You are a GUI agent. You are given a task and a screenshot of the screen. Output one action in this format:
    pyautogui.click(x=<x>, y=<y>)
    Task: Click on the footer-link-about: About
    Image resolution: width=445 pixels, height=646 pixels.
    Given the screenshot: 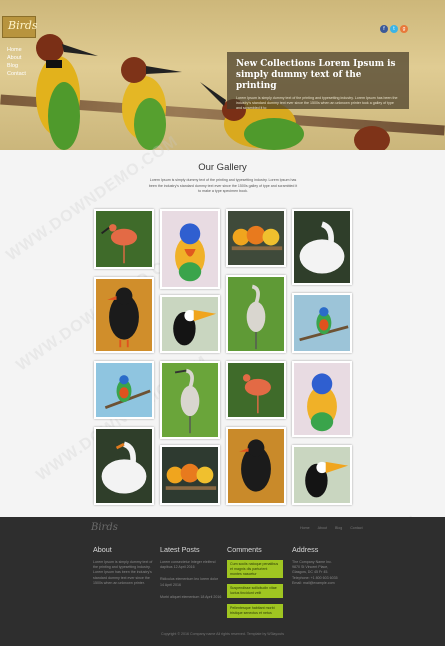 What is the action you would take?
    pyautogui.click(x=322, y=528)
    